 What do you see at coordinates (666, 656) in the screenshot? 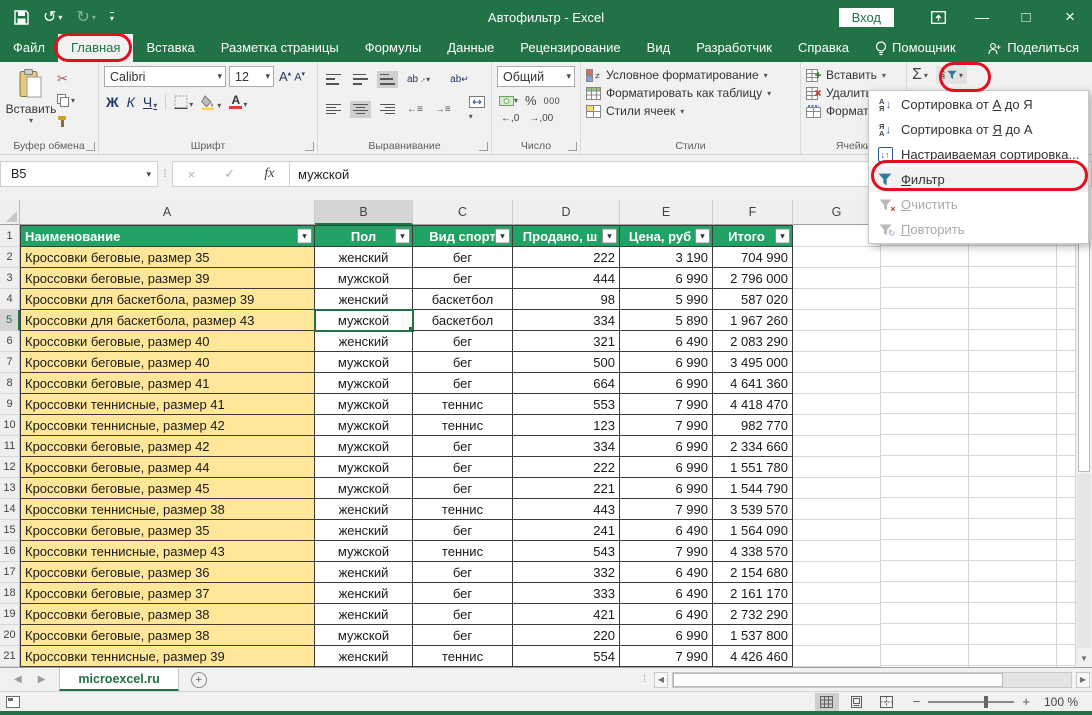
I see `cell-E21: 7 990` at bounding box center [666, 656].